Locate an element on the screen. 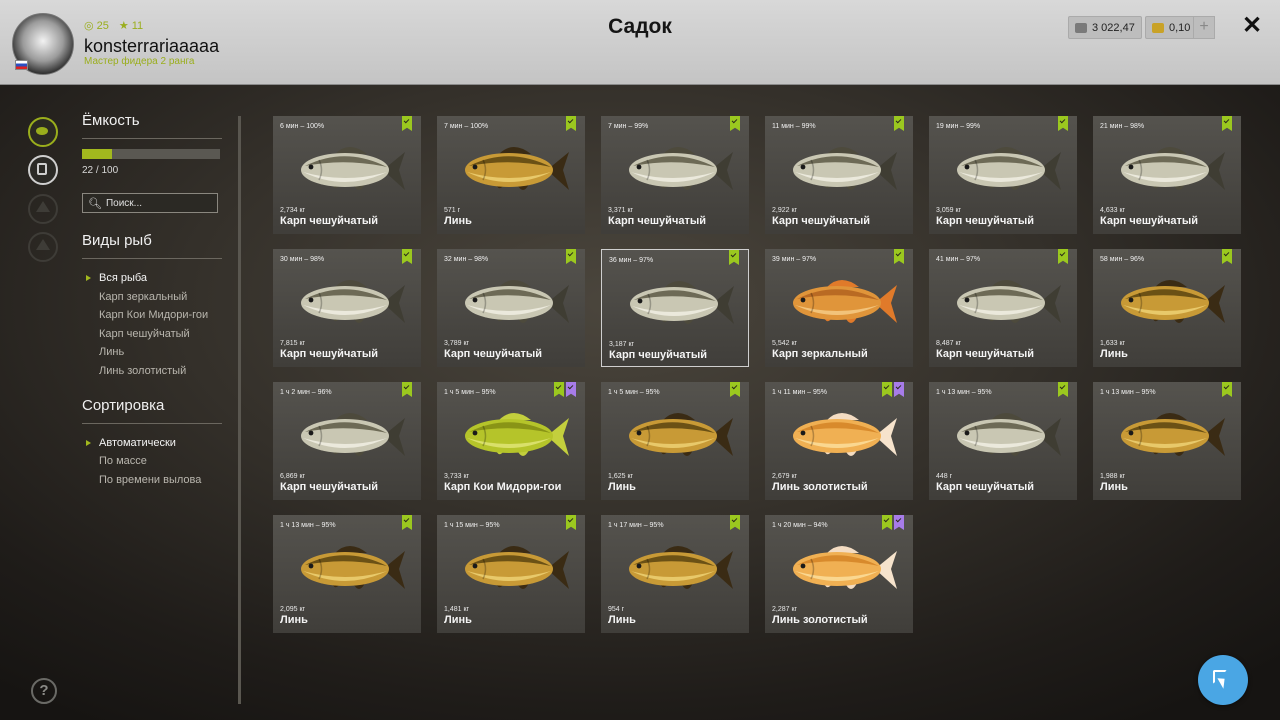 This screenshot has height=720, width=1280. fish-card: 7 мин – 99% 3,371 кг Карп чешуйчатый is located at coordinates (675, 175).